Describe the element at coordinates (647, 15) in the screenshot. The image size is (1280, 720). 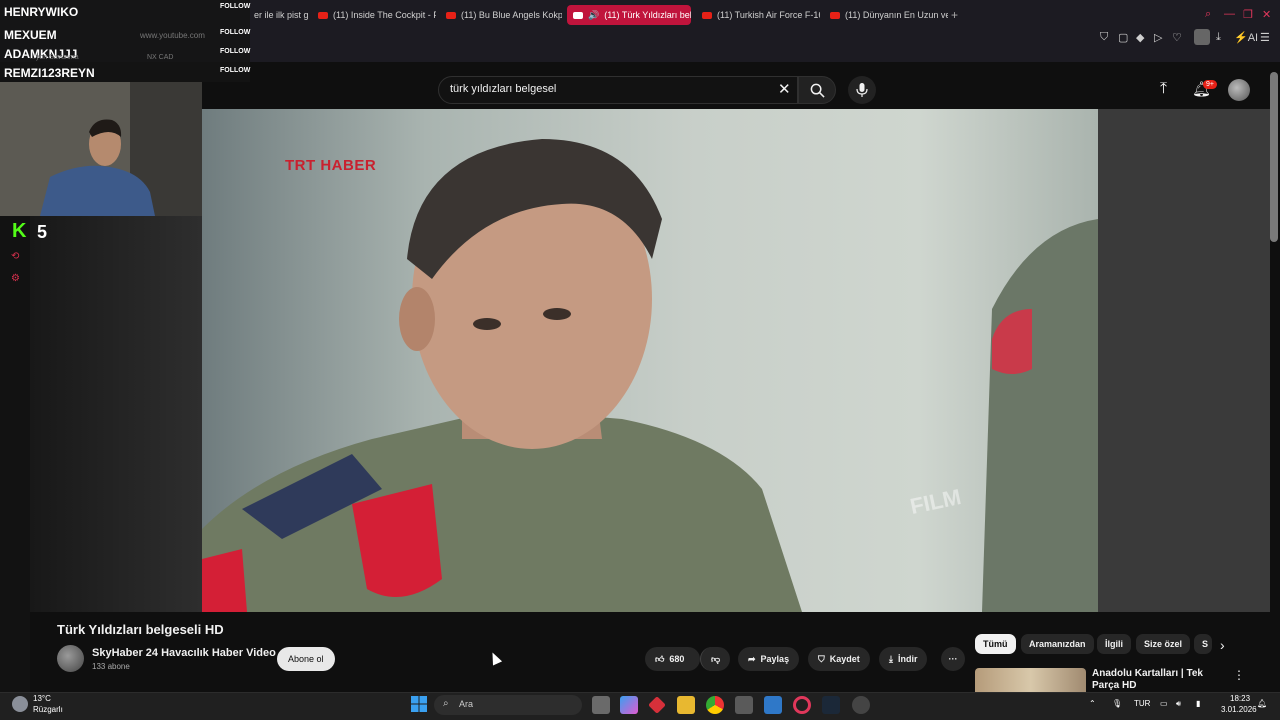
I see `tab-label: (11) Türk Yıldızları belg` at that location.